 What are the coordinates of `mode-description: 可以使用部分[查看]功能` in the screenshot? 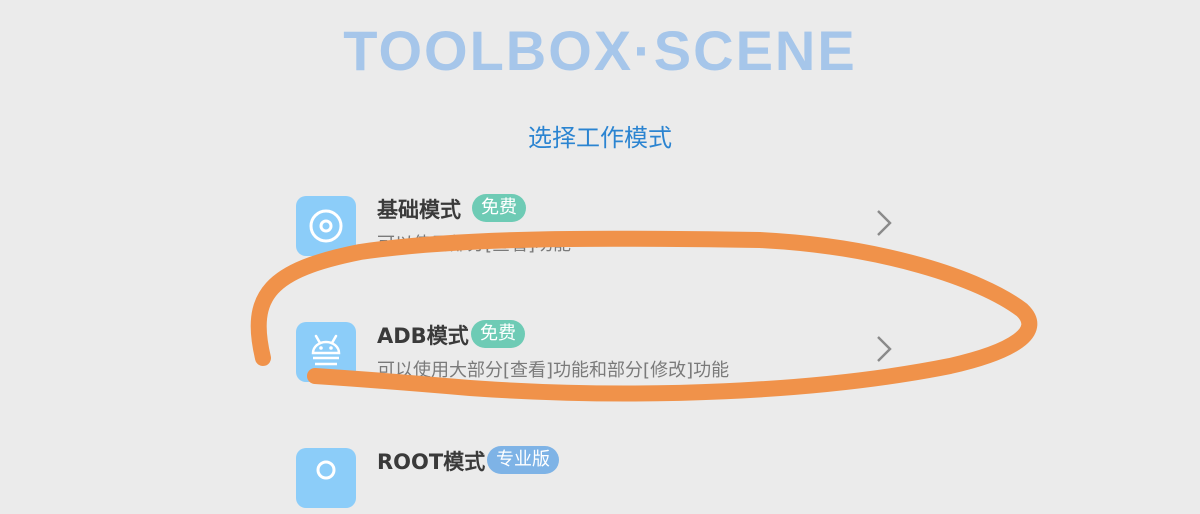 It's located at (474, 244).